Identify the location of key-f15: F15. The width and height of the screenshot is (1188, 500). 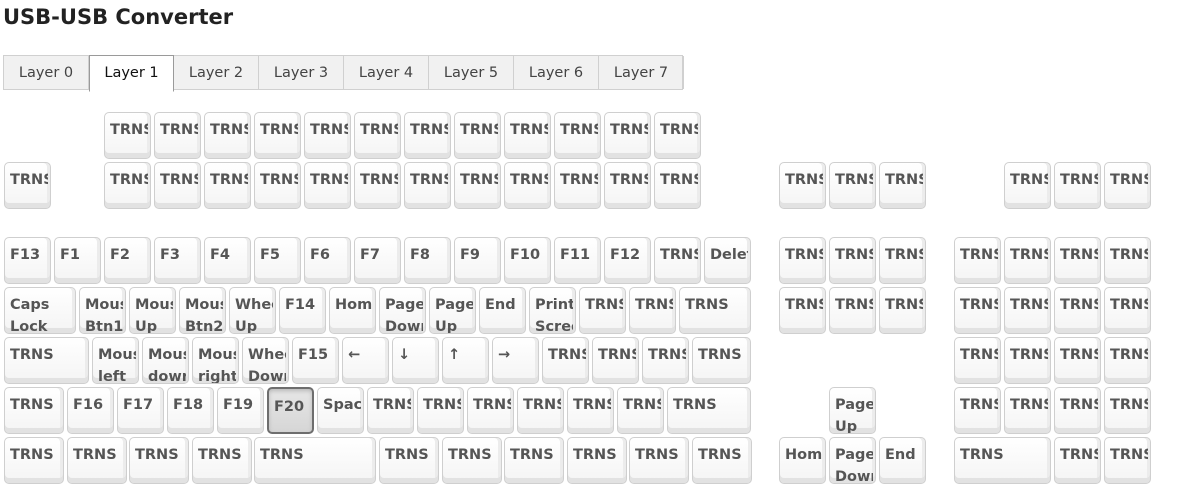
(315, 360).